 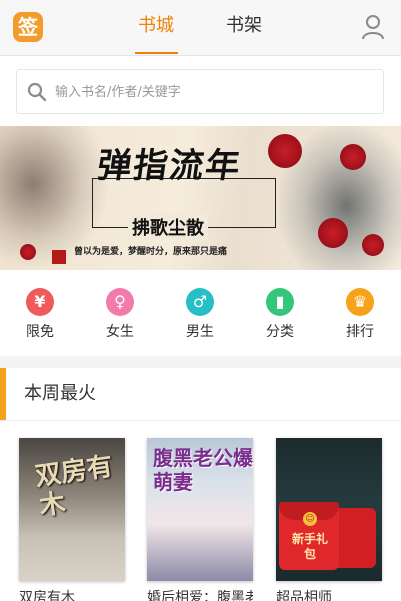 I want to click on red-envelope-icon: ☺ 新手礼包, so click(x=309, y=536).